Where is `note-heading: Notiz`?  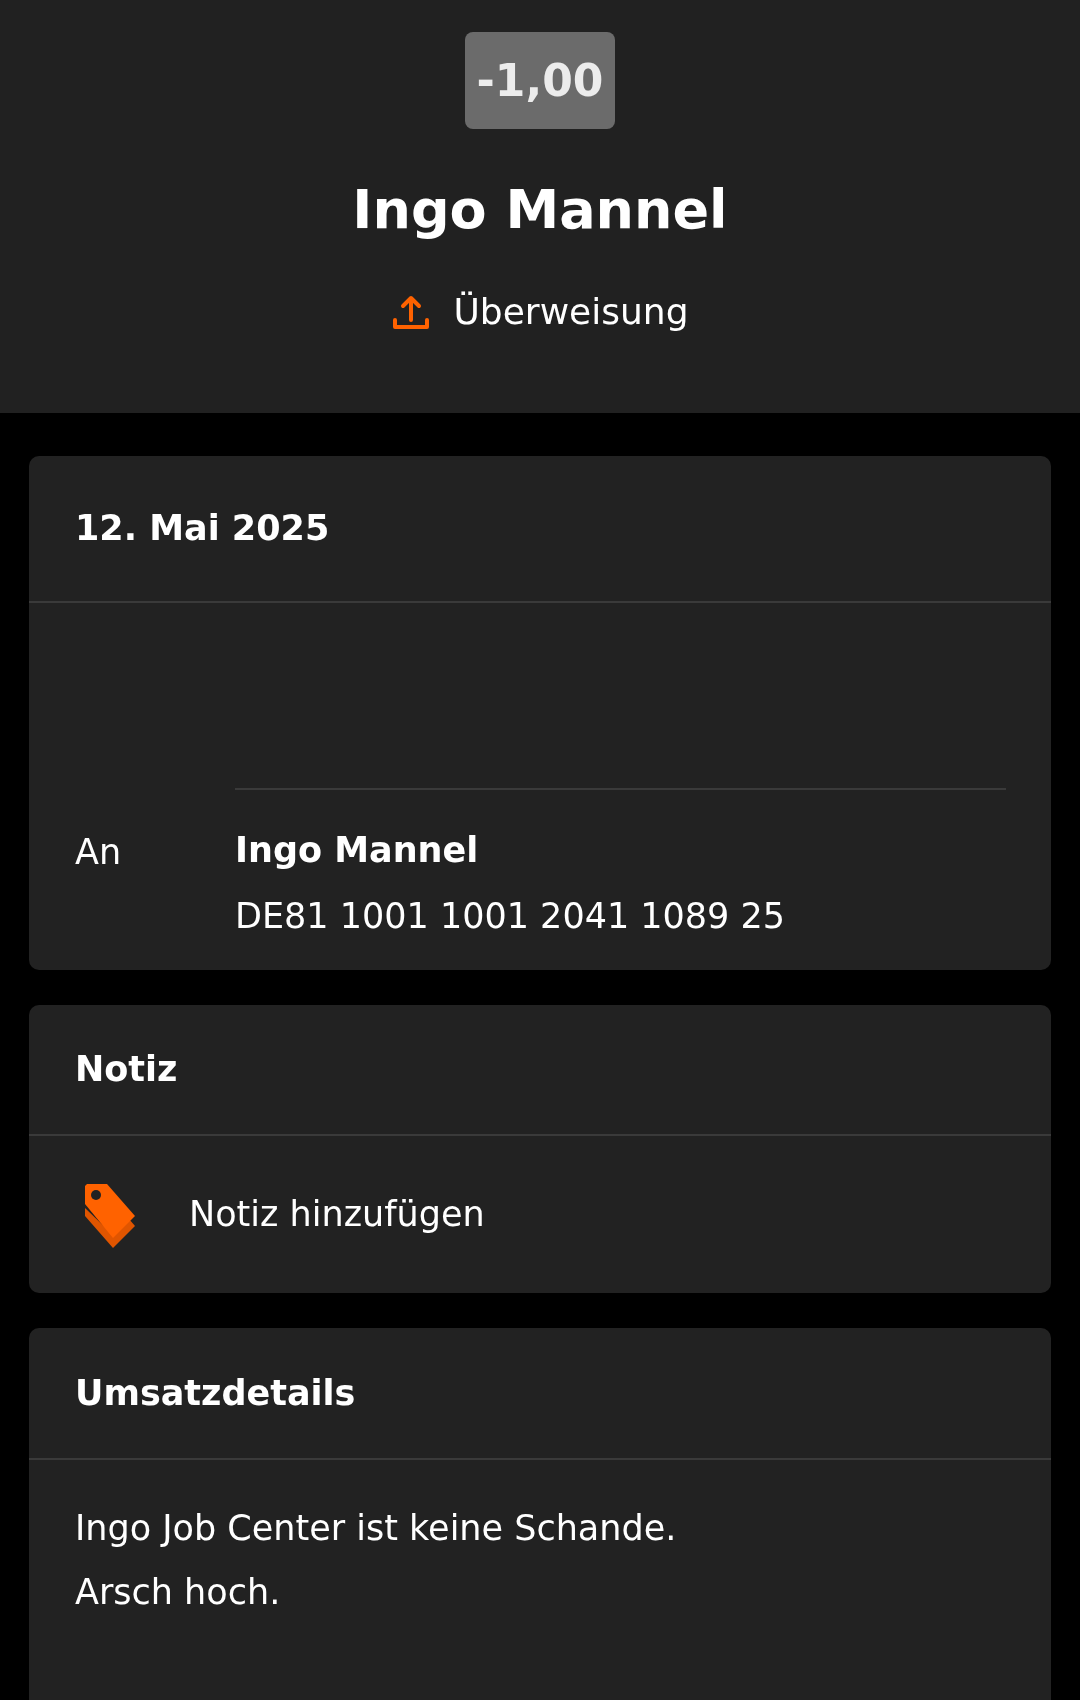 note-heading: Notiz is located at coordinates (126, 1070).